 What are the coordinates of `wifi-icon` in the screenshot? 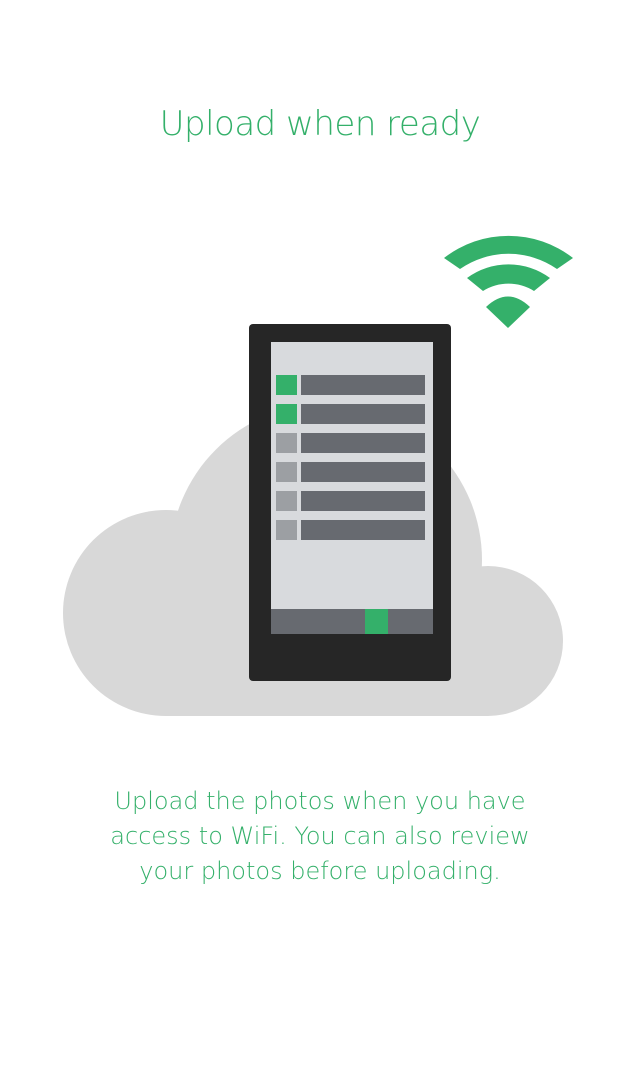 It's located at (508, 281).